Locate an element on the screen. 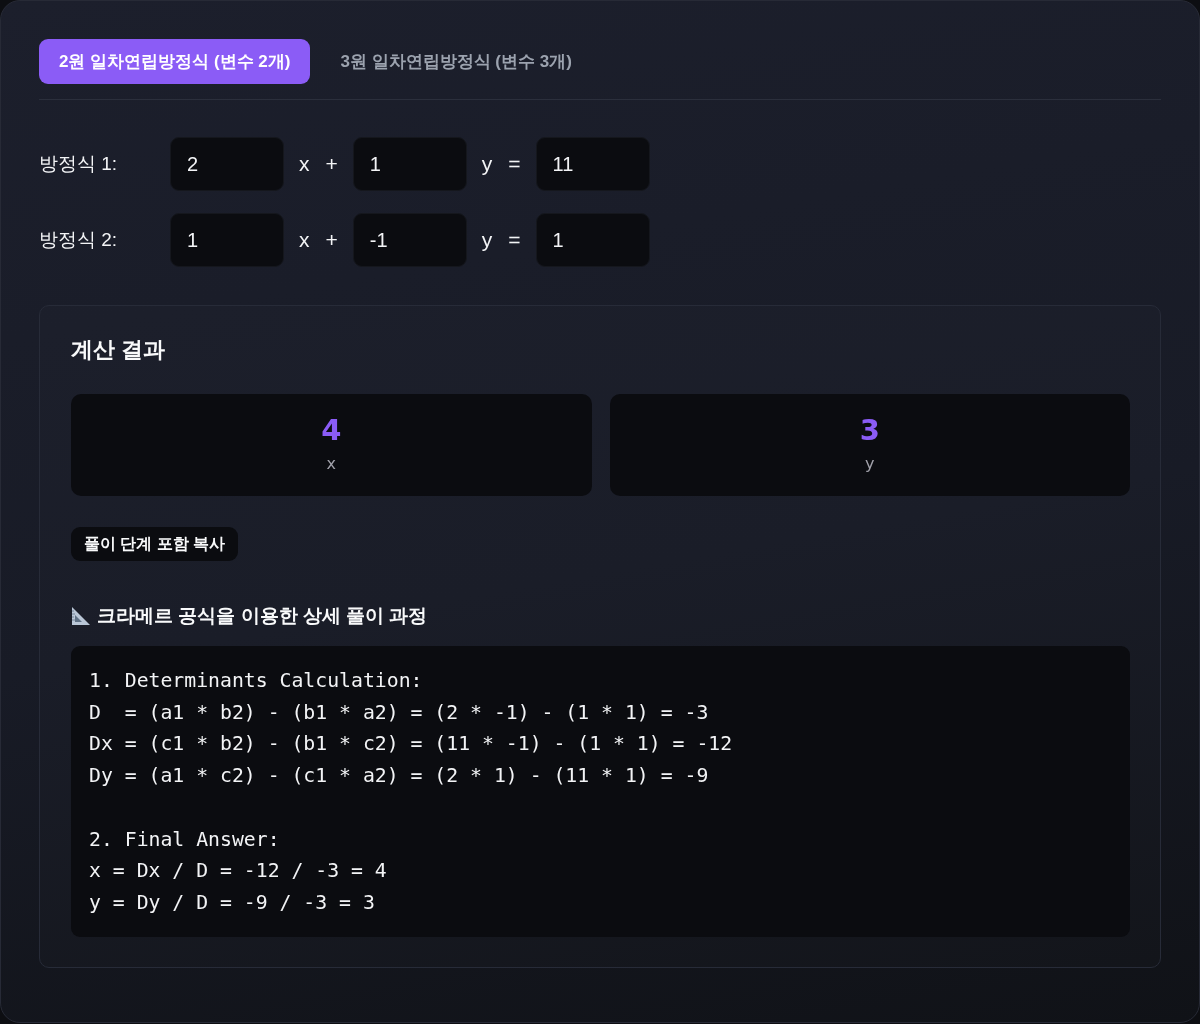 The height and width of the screenshot is (1024, 1200). result-label: y is located at coordinates (870, 463).